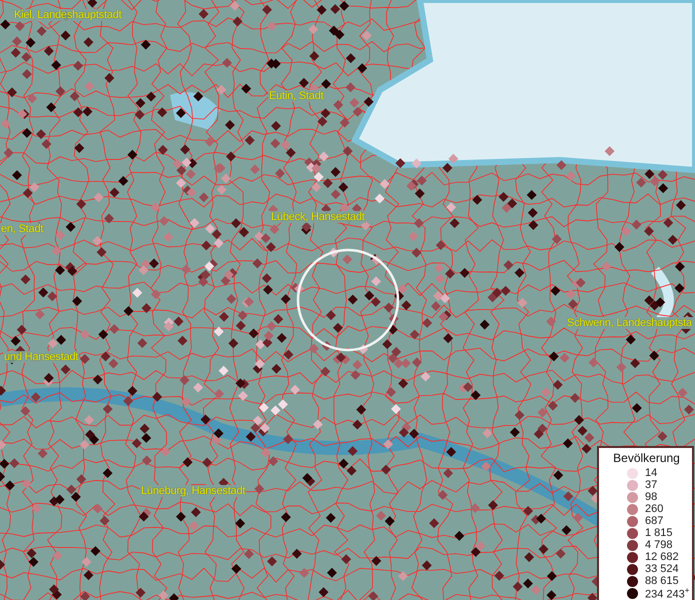  Describe the element at coordinates (662, 569) in the screenshot. I see `legend-label: 33 524` at that location.